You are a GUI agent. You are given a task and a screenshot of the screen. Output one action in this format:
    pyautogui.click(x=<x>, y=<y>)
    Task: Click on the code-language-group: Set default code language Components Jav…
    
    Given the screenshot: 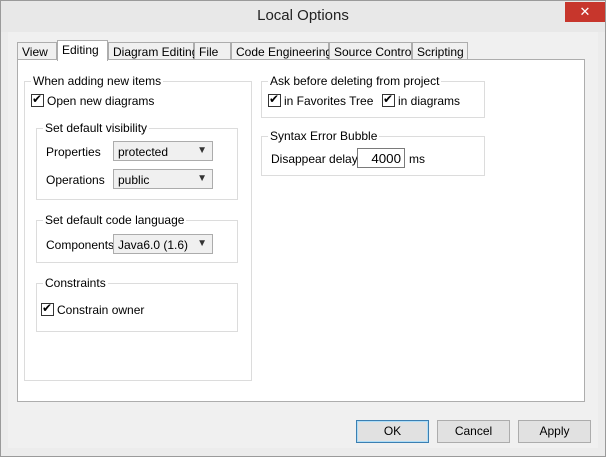 What is the action you would take?
    pyautogui.click(x=137, y=238)
    